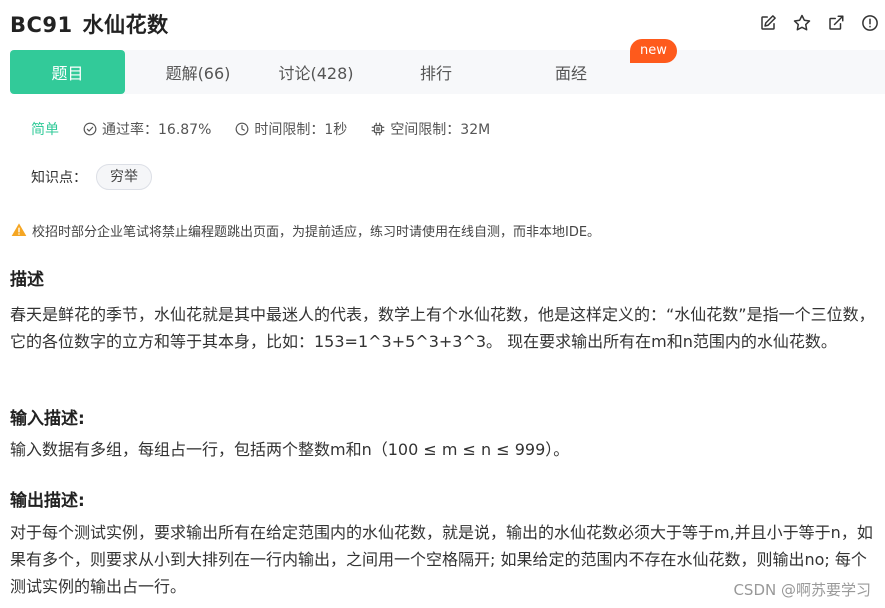 The image size is (885, 608). What do you see at coordinates (124, 177) in the screenshot?
I see `knowledge-tag: 穷举` at bounding box center [124, 177].